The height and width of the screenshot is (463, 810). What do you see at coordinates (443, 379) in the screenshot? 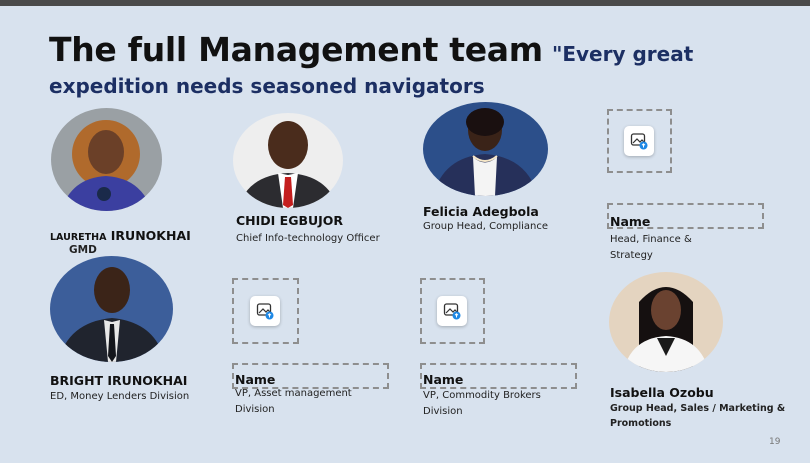
I see `member-name-commodity: Name` at bounding box center [443, 379].